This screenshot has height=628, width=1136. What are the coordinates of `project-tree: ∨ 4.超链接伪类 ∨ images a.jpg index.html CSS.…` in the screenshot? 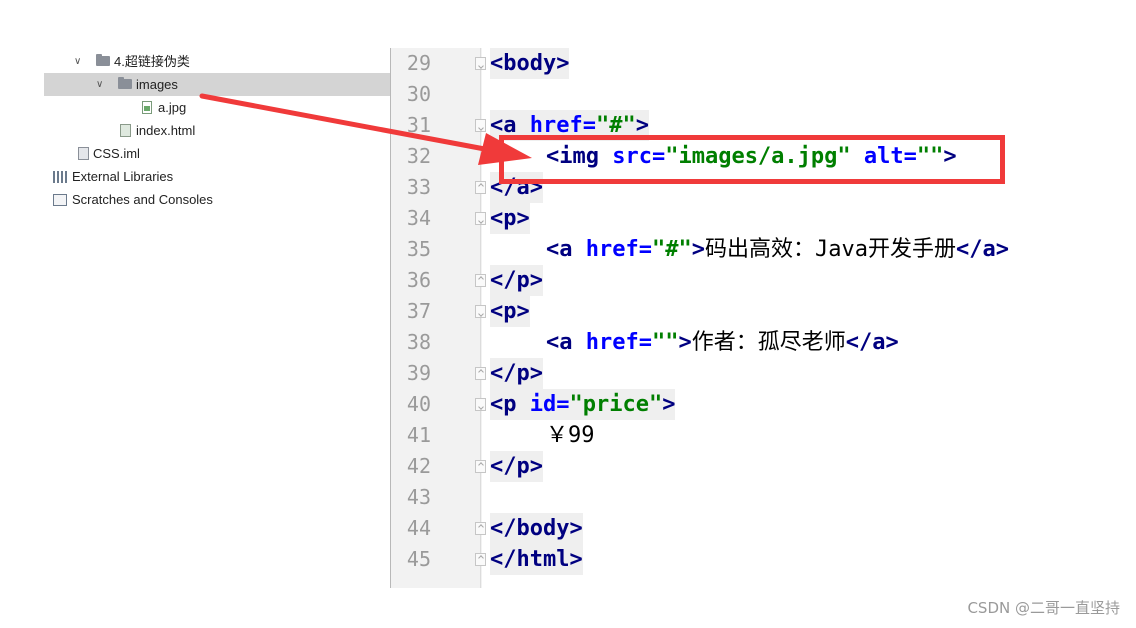 It's located at (217, 135).